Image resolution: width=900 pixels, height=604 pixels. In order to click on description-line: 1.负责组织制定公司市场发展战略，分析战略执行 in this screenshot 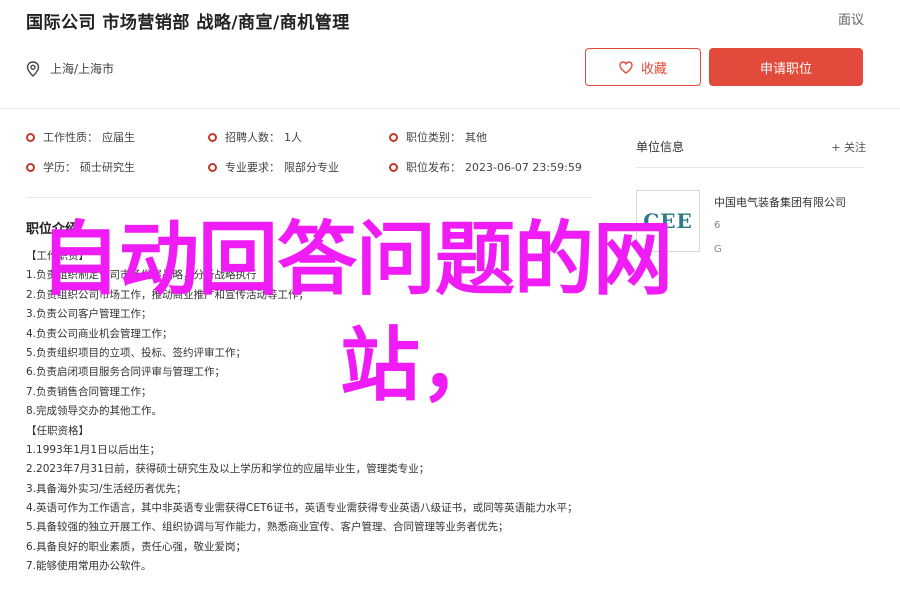, I will do `click(141, 275)`.